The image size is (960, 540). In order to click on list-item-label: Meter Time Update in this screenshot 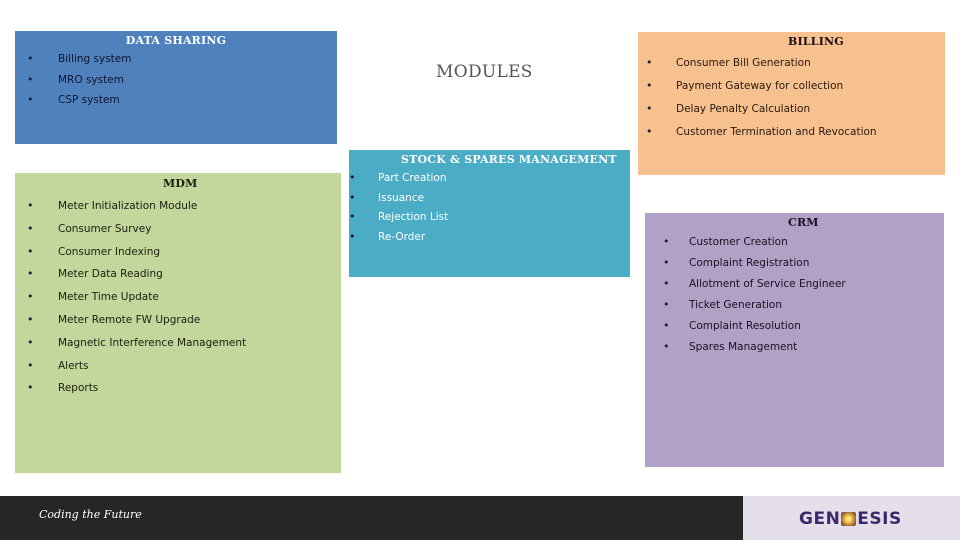, I will do `click(108, 297)`.